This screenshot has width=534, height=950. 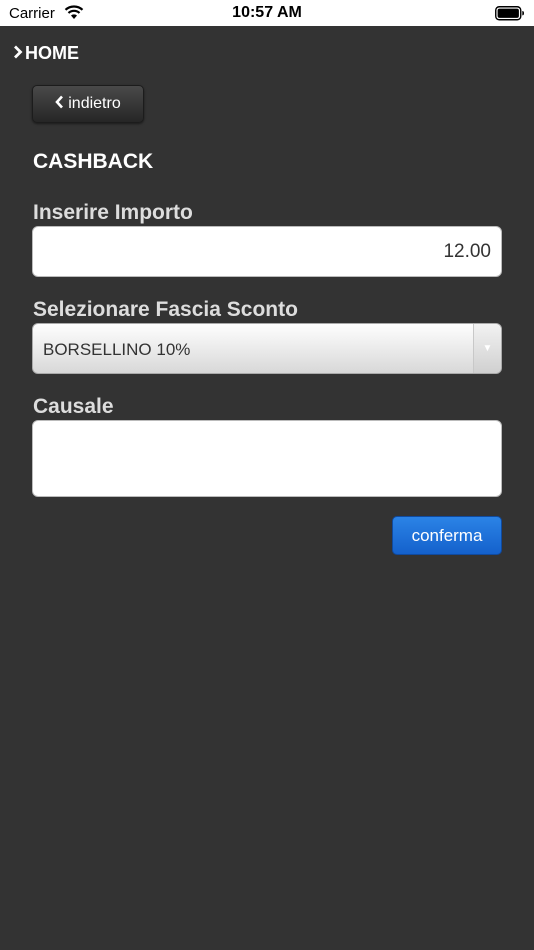 I want to click on chevron-right-icon, so click(x=18, y=53).